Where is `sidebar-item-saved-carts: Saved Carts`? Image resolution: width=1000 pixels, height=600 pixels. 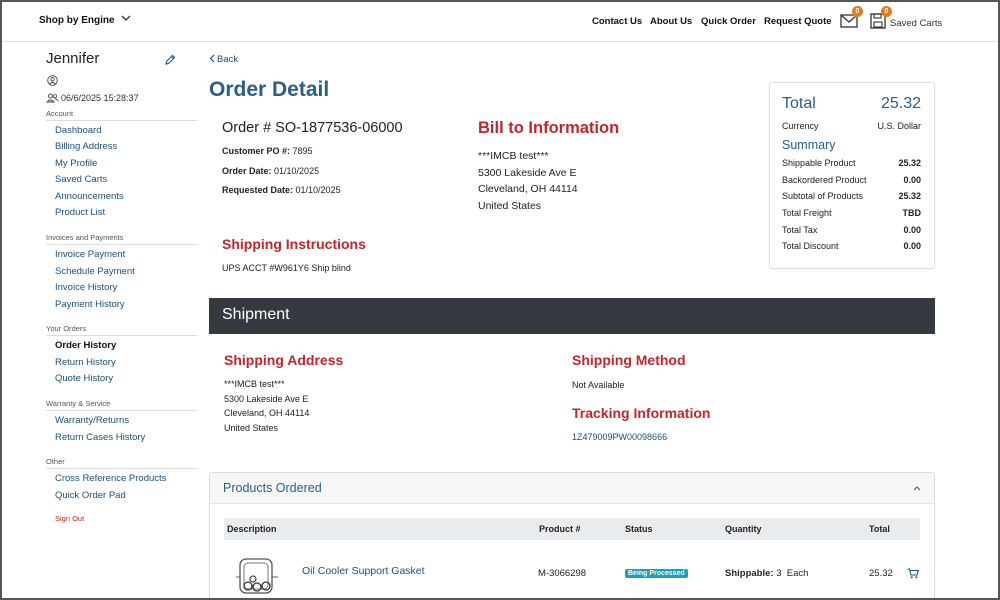
sidebar-item-saved-carts: Saved Carts is located at coordinates (81, 179).